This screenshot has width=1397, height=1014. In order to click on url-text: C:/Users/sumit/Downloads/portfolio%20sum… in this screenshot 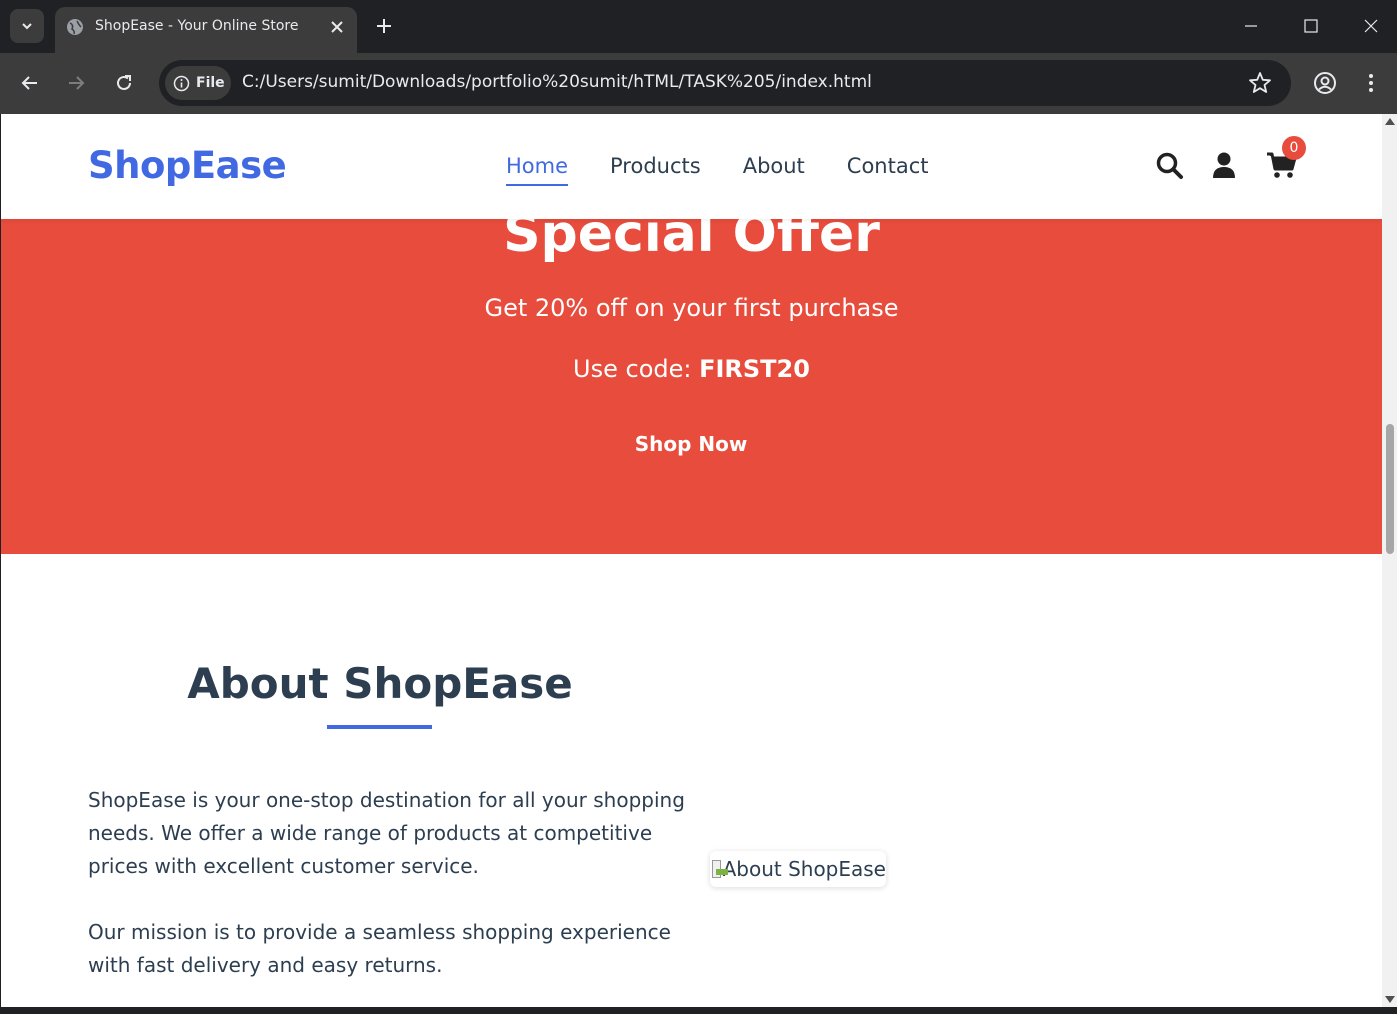, I will do `click(557, 82)`.